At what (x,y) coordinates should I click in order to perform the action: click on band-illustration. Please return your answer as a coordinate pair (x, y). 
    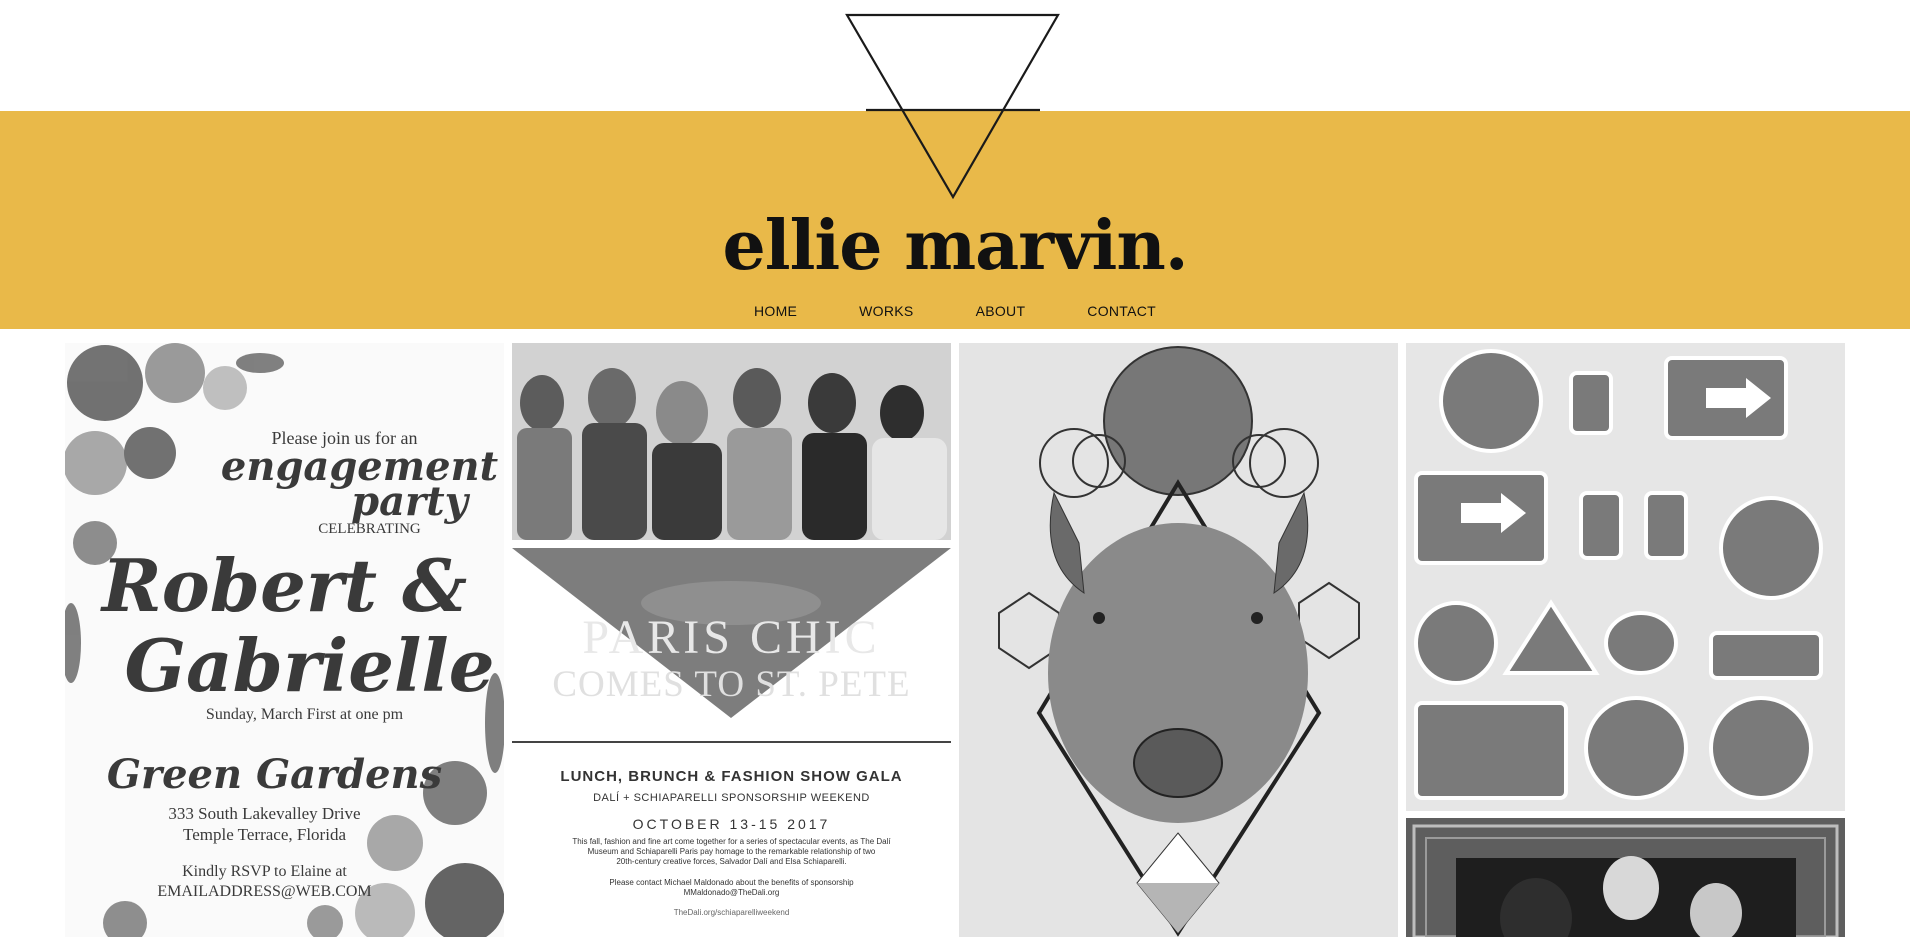
    Looking at the image, I should click on (731, 441).